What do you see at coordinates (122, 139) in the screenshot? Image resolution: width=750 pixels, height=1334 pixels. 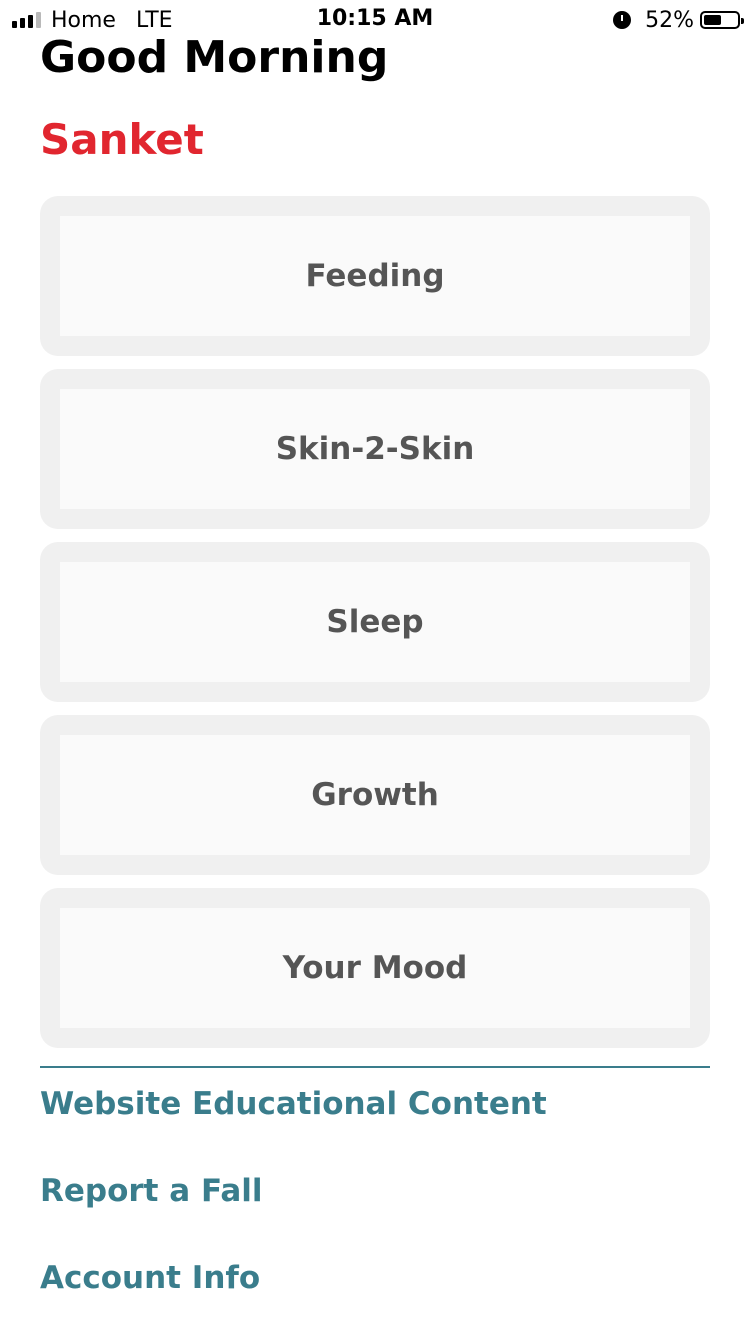 I see `user-name: Sanket` at bounding box center [122, 139].